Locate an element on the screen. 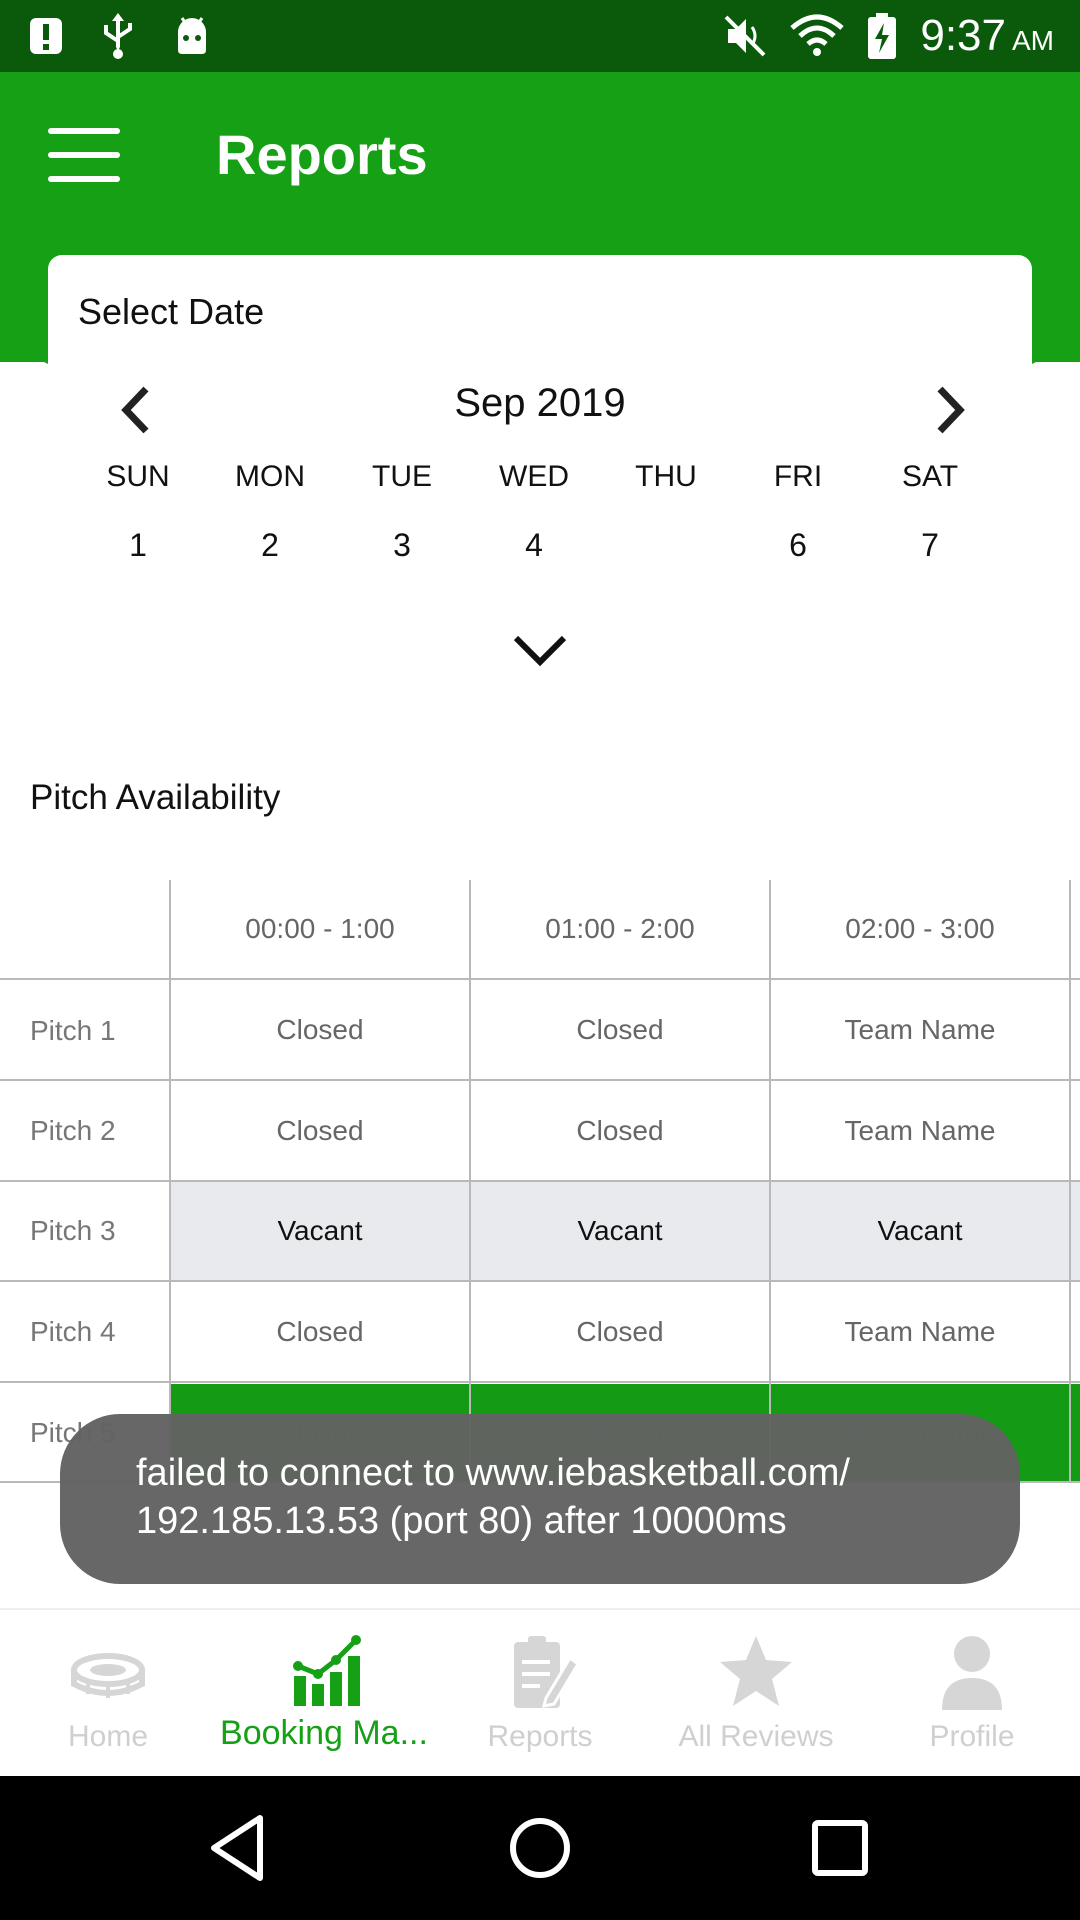 Image resolution: width=1080 pixels, height=1920 pixels. row-label-pitch-1: Pitch 1 is located at coordinates (73, 1030).